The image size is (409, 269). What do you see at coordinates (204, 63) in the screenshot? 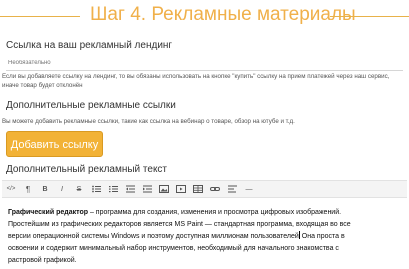
I see `landing-url-input` at bounding box center [204, 63].